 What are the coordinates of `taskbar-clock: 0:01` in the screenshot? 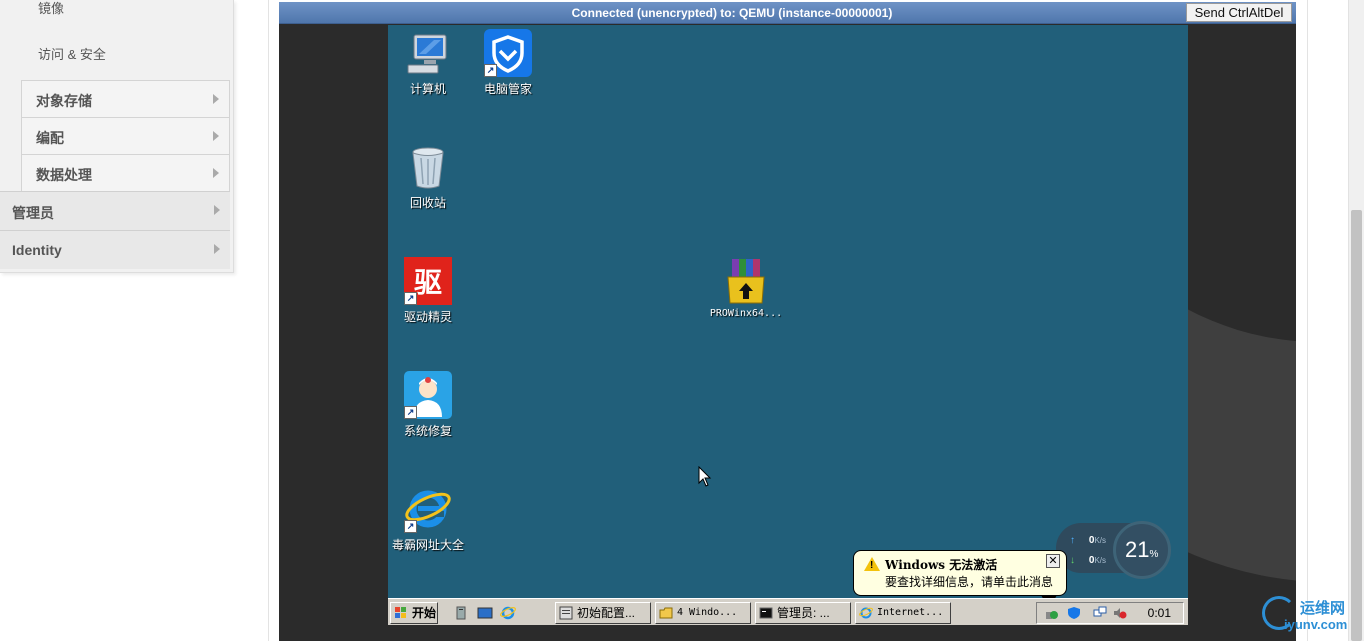 It's located at (1159, 613).